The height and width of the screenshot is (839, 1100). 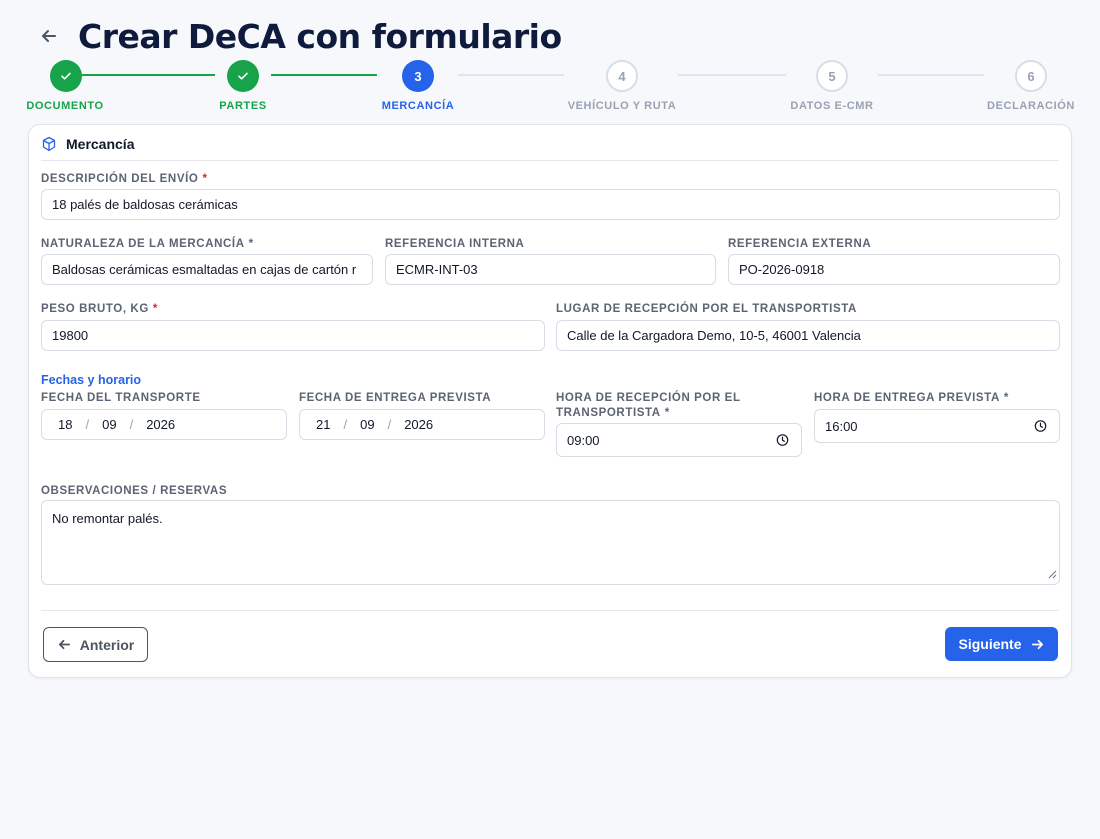 I want to click on ref-externa-input: PO-2026-0918, so click(x=894, y=269).